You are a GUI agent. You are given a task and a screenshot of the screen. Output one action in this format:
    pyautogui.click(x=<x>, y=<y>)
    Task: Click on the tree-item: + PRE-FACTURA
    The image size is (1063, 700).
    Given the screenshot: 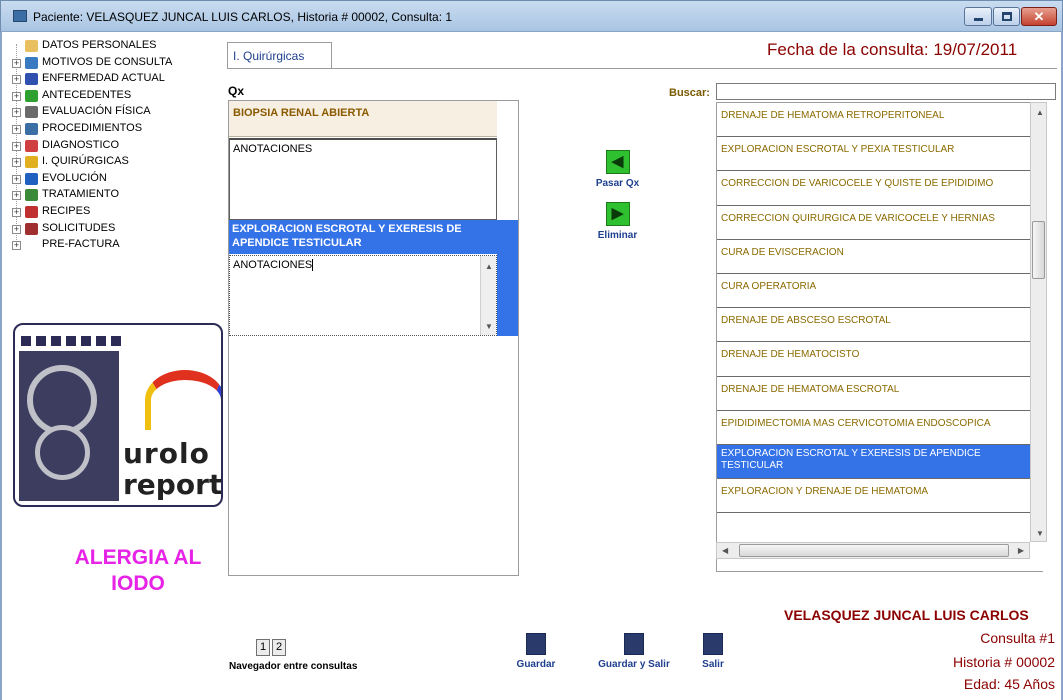 What is the action you would take?
    pyautogui.click(x=117, y=245)
    